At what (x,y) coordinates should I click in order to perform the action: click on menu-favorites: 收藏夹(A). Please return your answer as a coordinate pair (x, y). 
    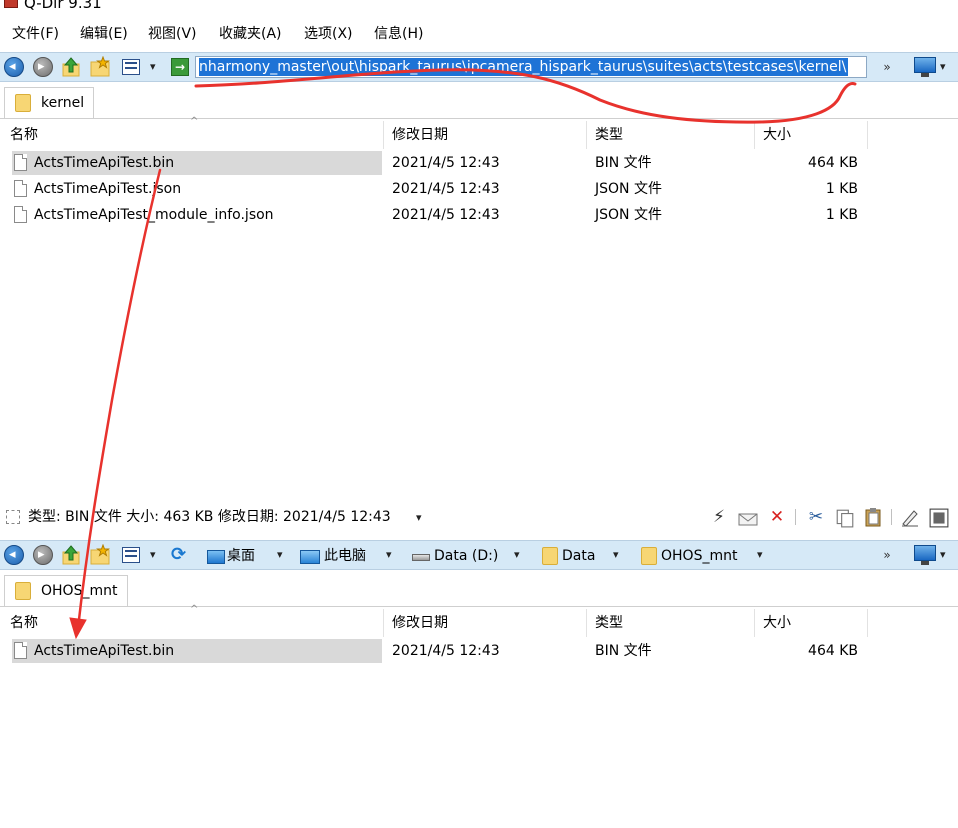
    Looking at the image, I should click on (250, 34).